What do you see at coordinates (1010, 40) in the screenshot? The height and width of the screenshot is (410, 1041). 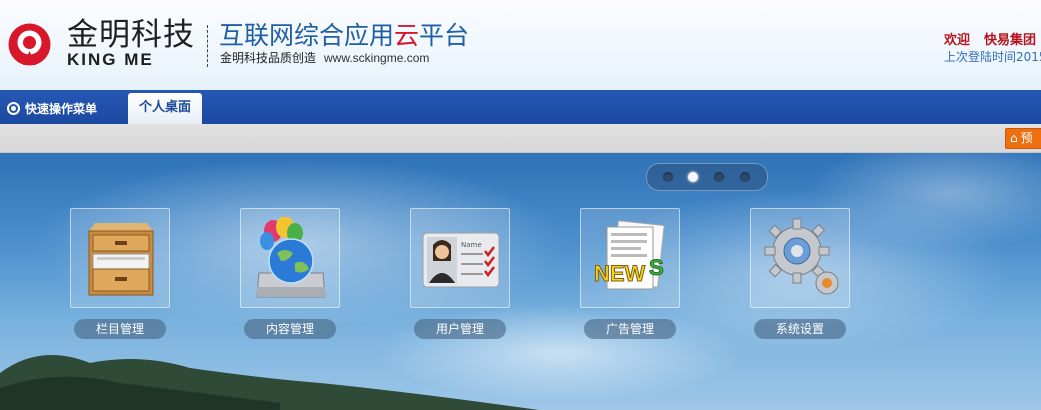 I see `org-name: 快易集团` at bounding box center [1010, 40].